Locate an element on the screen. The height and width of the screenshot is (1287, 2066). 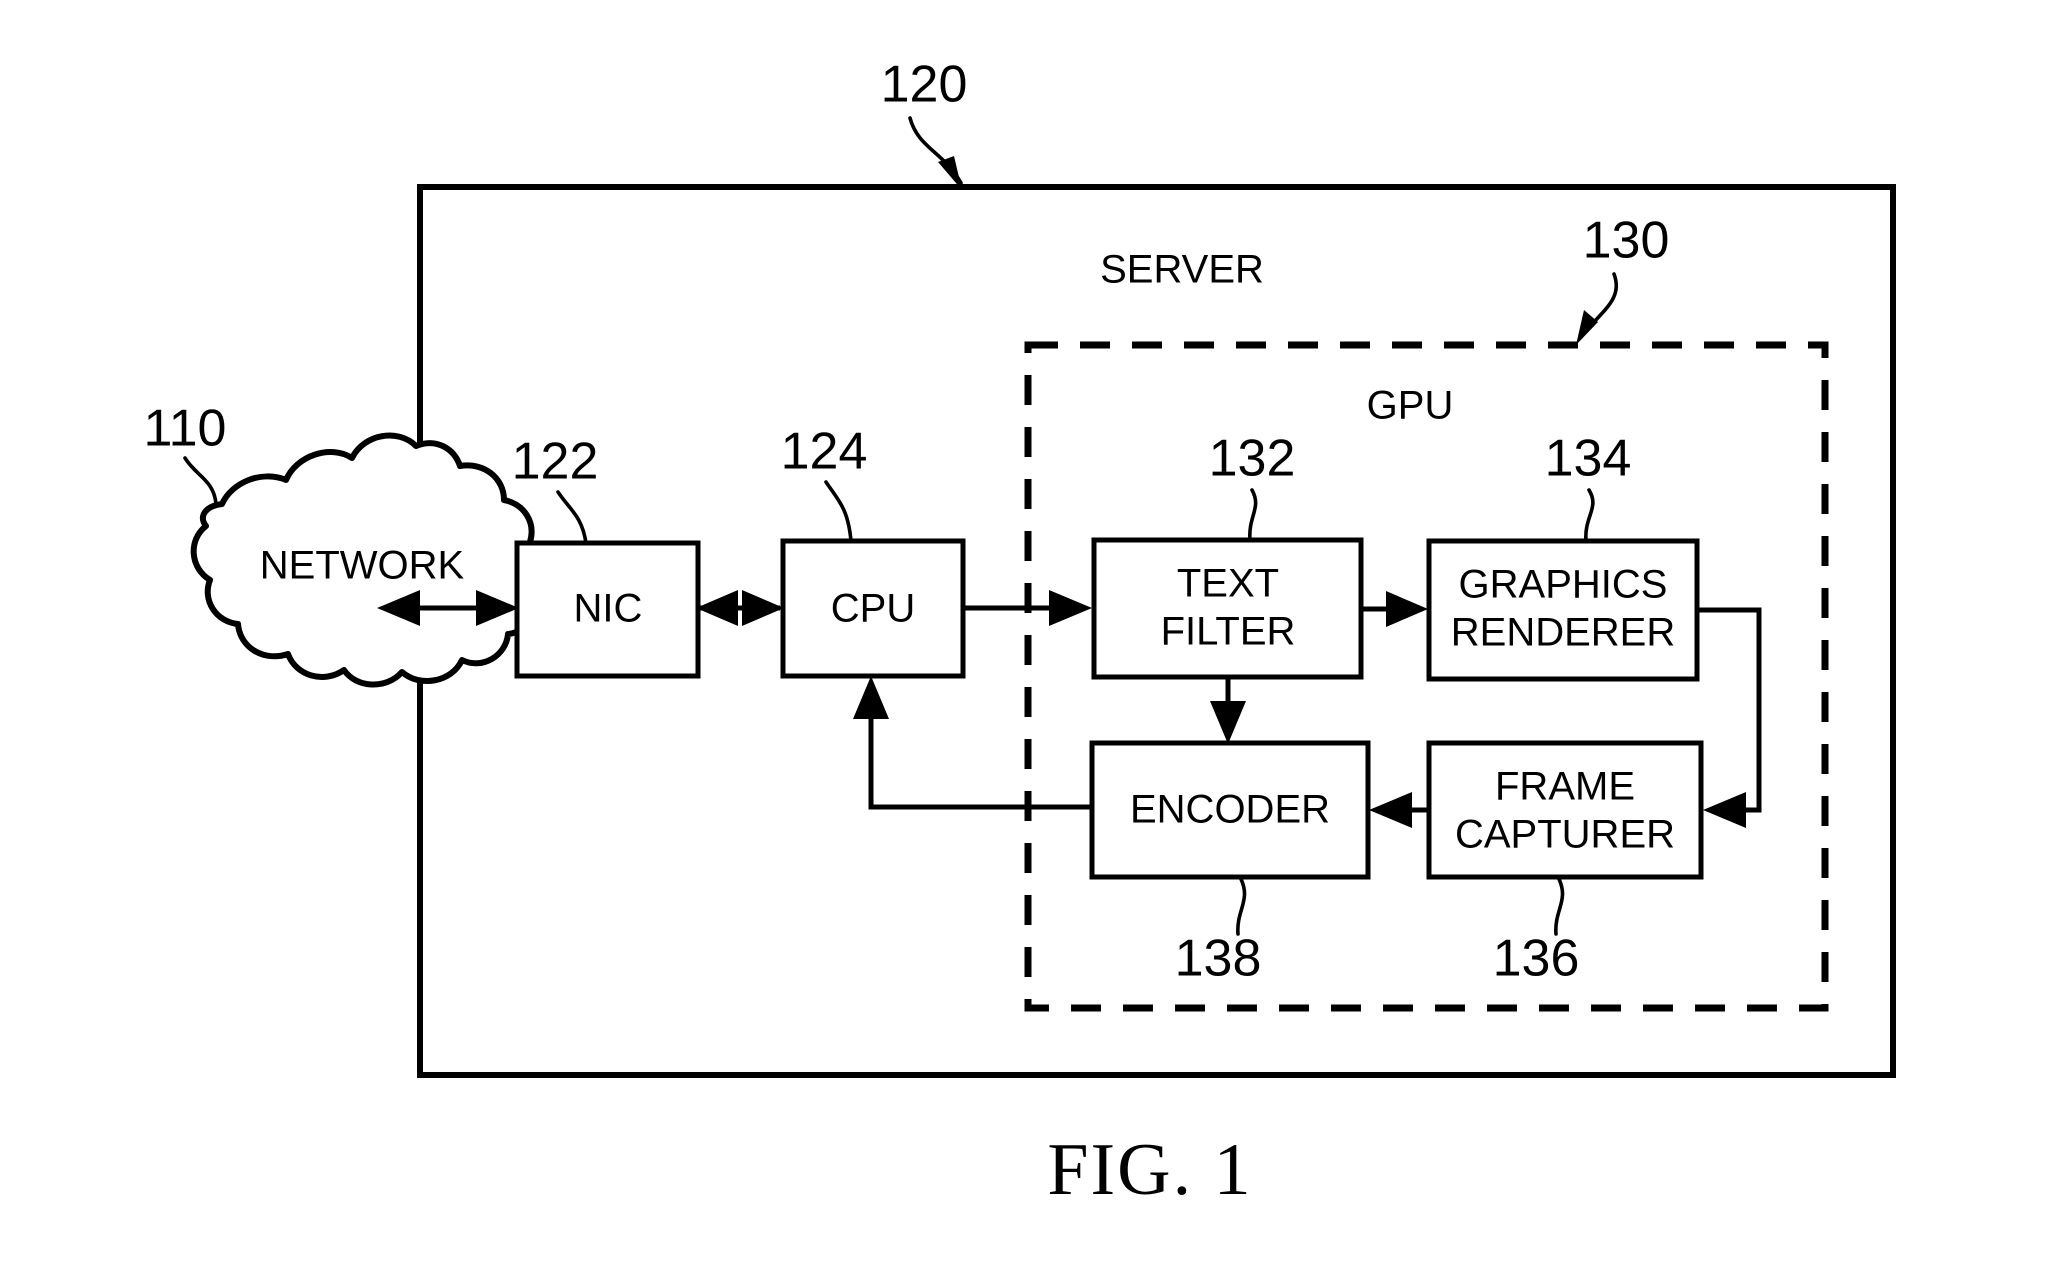
arrow-text-filter-graphics-renderer is located at coordinates (1407, 609).